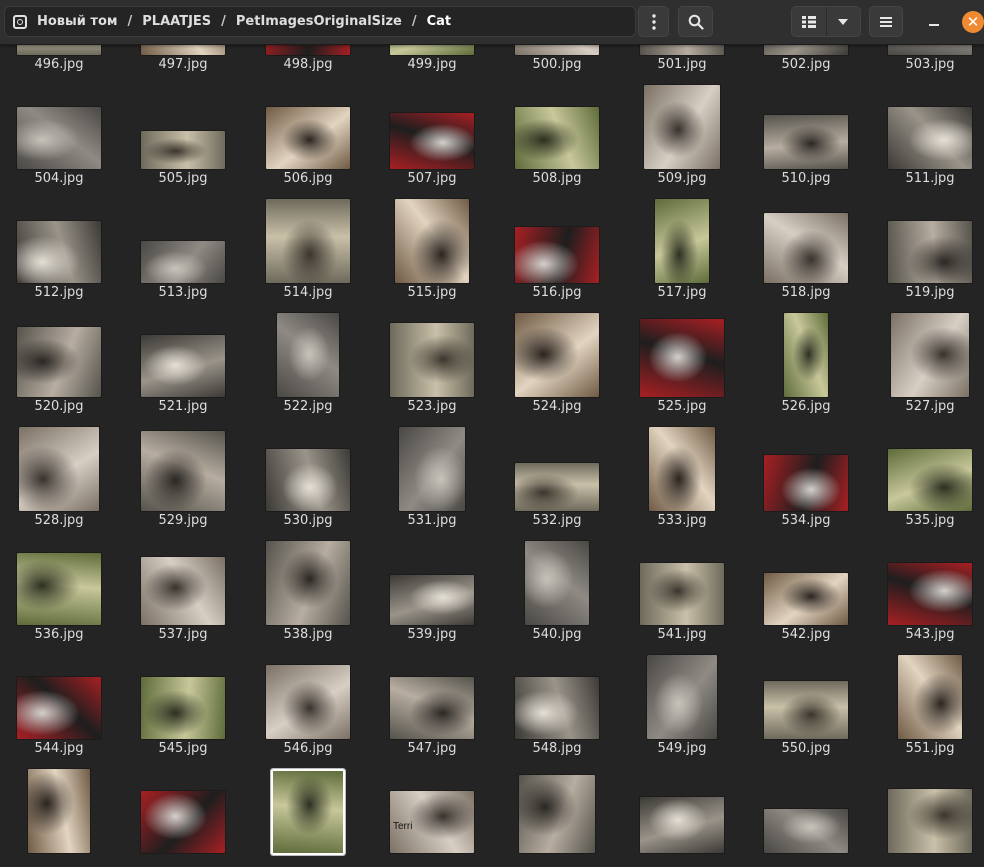 This screenshot has height=867, width=984. Describe the element at coordinates (432, 697) in the screenshot. I see `file-item: 547.jpg` at that location.